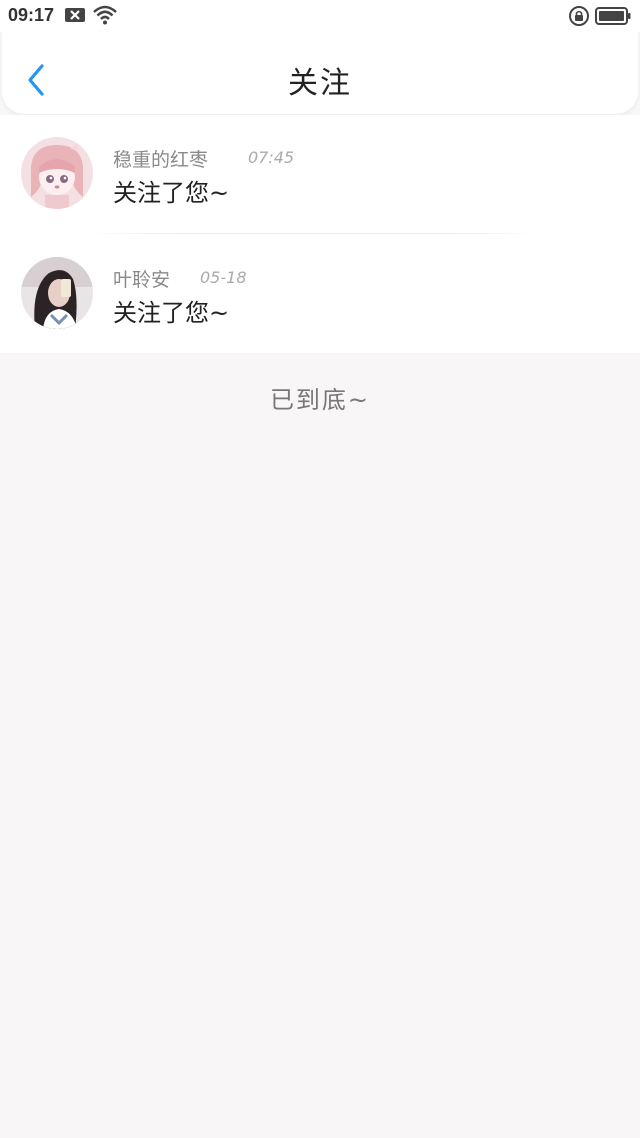  What do you see at coordinates (315, 233) in the screenshot?
I see `divider` at bounding box center [315, 233].